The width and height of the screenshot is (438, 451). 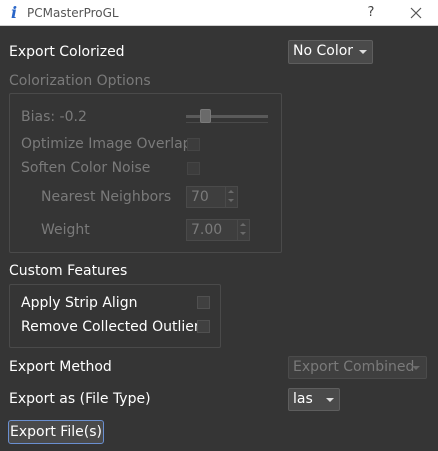 What do you see at coordinates (79, 303) in the screenshot?
I see `strip-align-label: Apply Strip Align` at bounding box center [79, 303].